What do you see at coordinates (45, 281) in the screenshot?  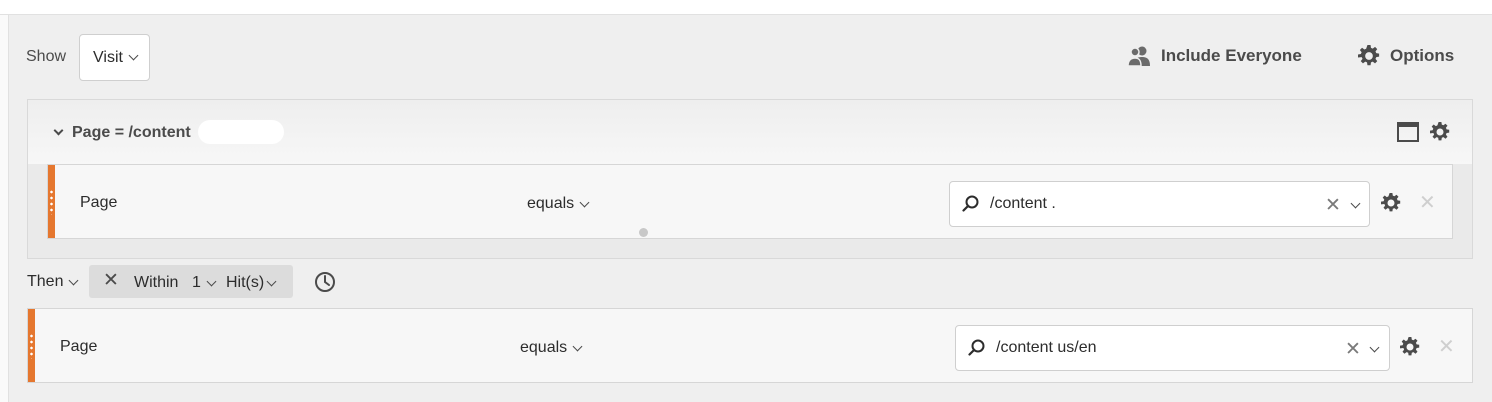 I see `then-label: Then` at bounding box center [45, 281].